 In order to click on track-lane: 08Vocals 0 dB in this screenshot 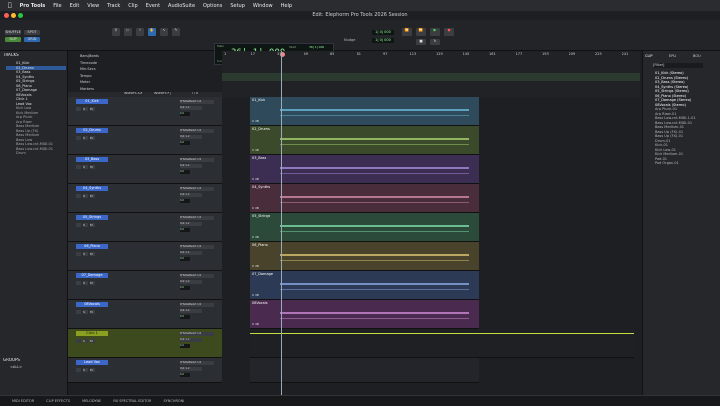, I will do `click(364, 314)`.